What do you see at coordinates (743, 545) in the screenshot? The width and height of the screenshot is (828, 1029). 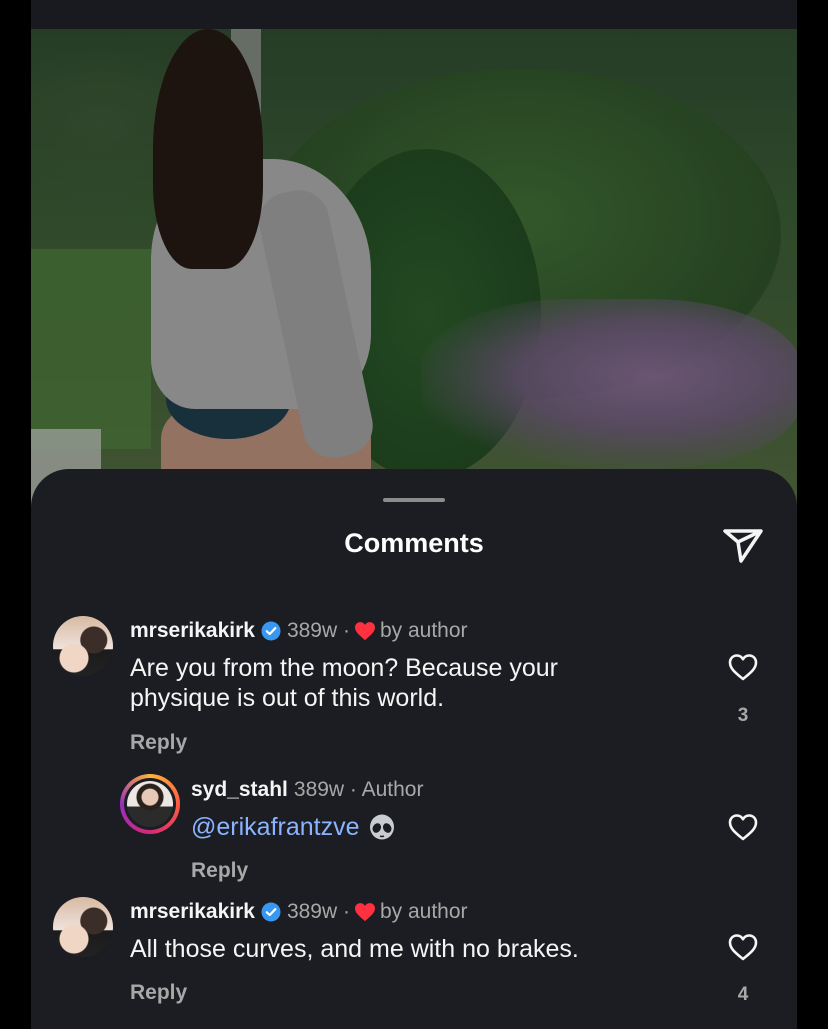 I see `share-icon` at bounding box center [743, 545].